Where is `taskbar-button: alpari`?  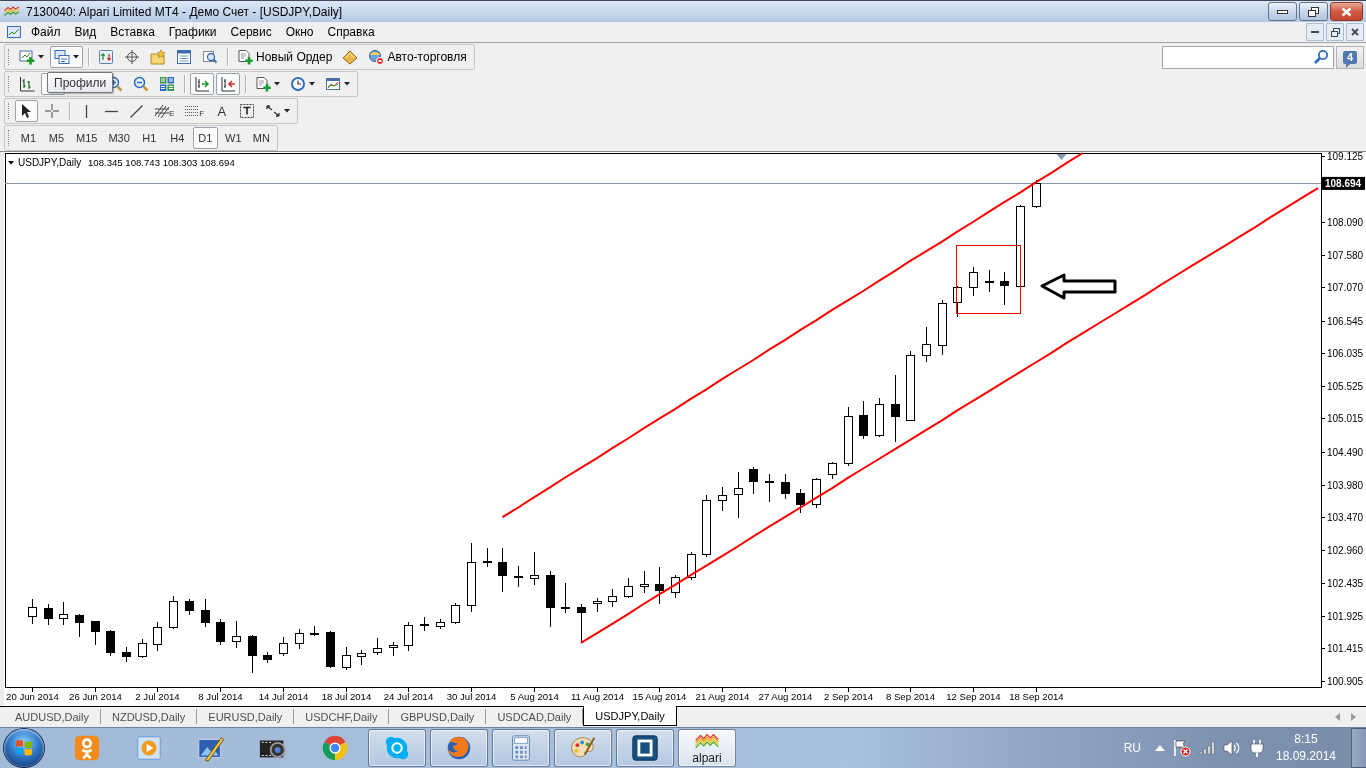
taskbar-button: alpari is located at coordinates (707, 748).